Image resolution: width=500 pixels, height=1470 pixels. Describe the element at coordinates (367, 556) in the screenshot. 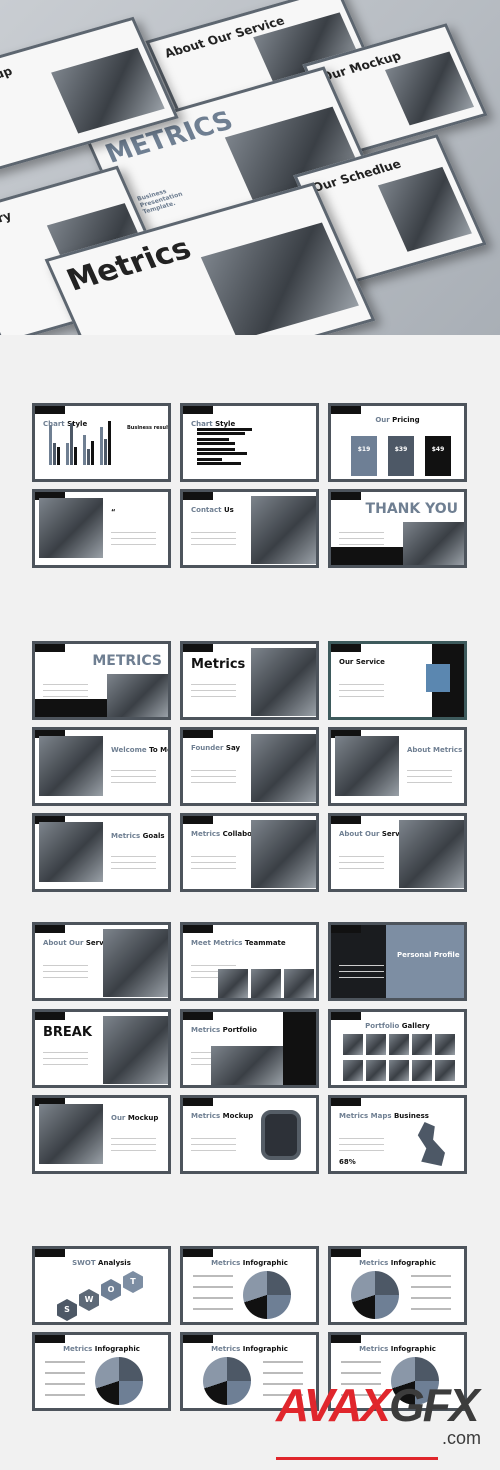

I see `dark-block` at that location.